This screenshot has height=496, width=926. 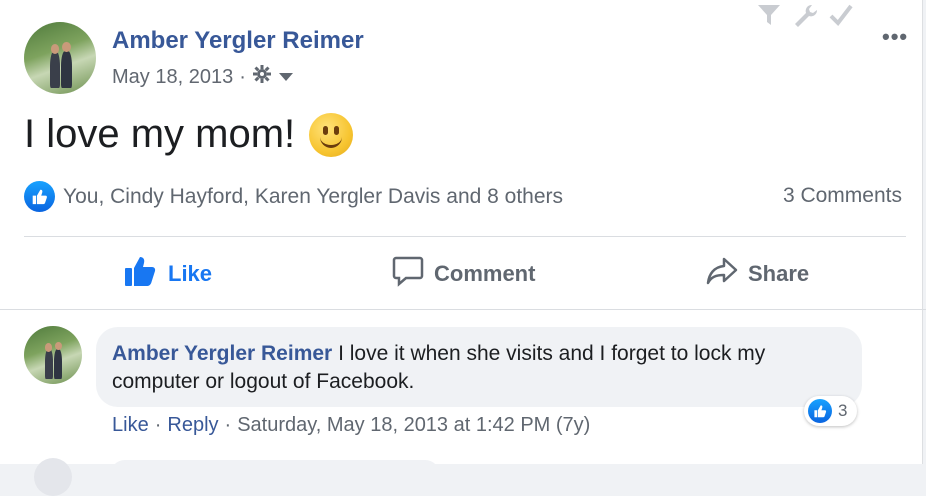 What do you see at coordinates (895, 37) in the screenshot?
I see `more-options-icon: •••` at bounding box center [895, 37].